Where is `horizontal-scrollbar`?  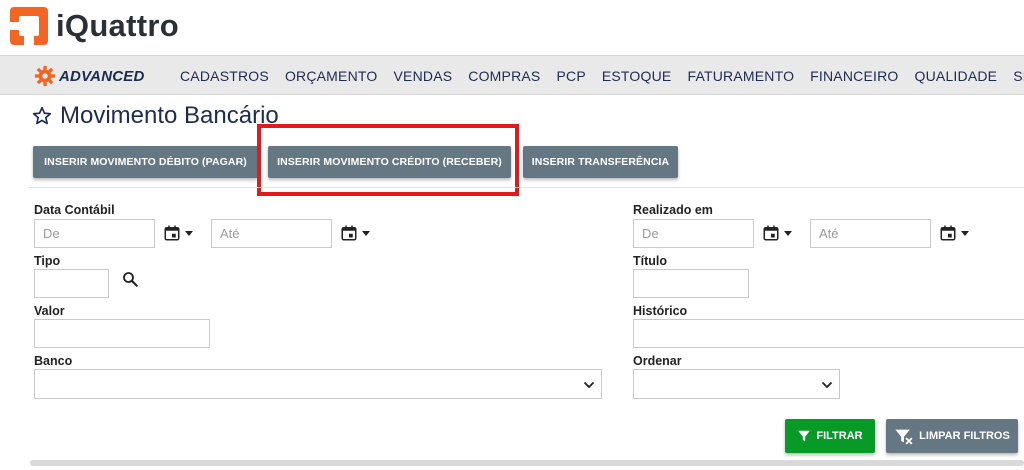 horizontal-scrollbar is located at coordinates (527, 463).